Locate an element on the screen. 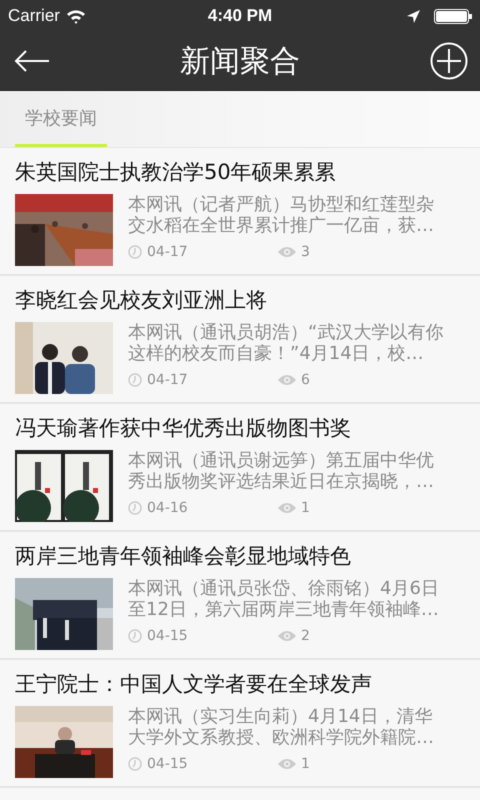 The width and height of the screenshot is (480, 800). view-count: 6 is located at coordinates (305, 380).